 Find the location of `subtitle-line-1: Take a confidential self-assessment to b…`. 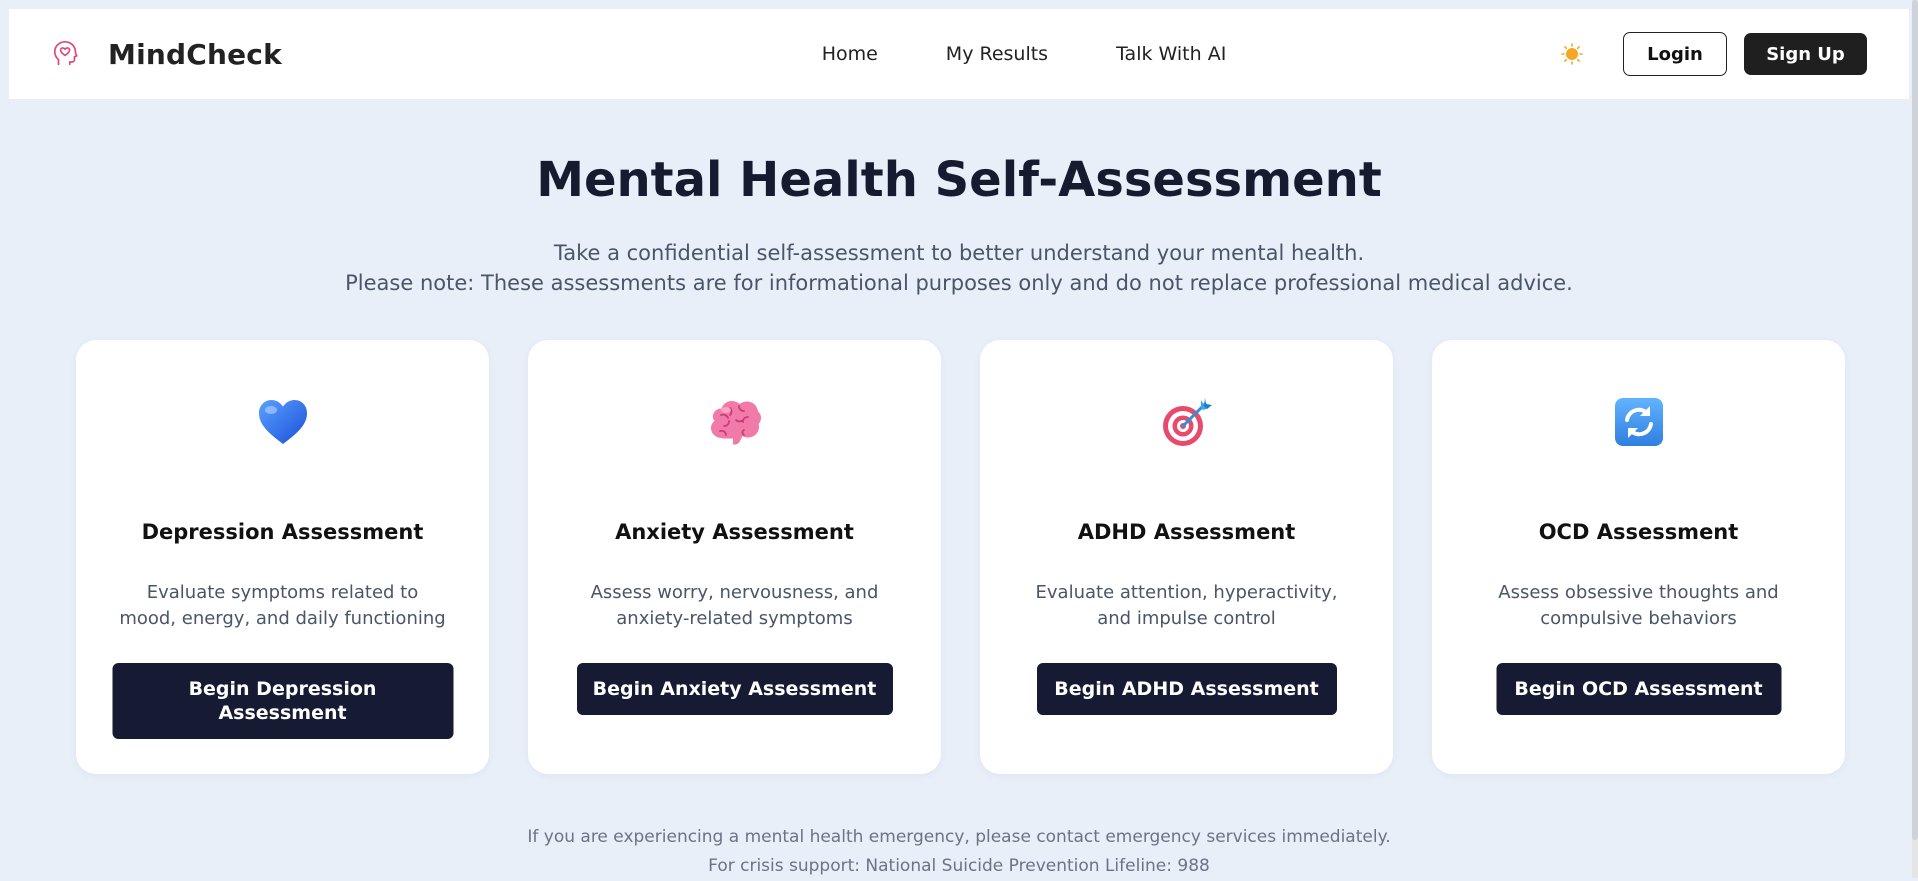

subtitle-line-1: Take a confidential self-assessment to b… is located at coordinates (959, 253).